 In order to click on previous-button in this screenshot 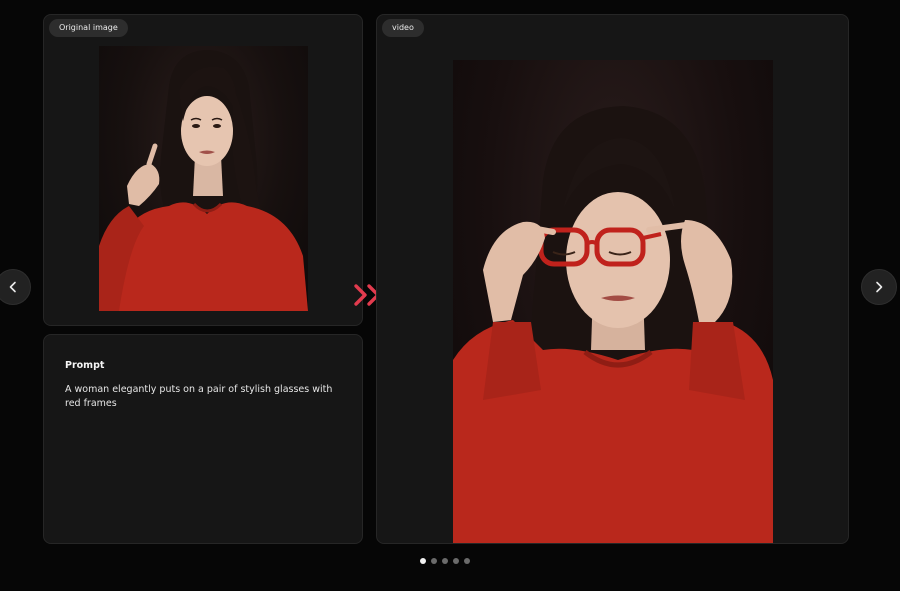, I will do `click(15, 287)`.